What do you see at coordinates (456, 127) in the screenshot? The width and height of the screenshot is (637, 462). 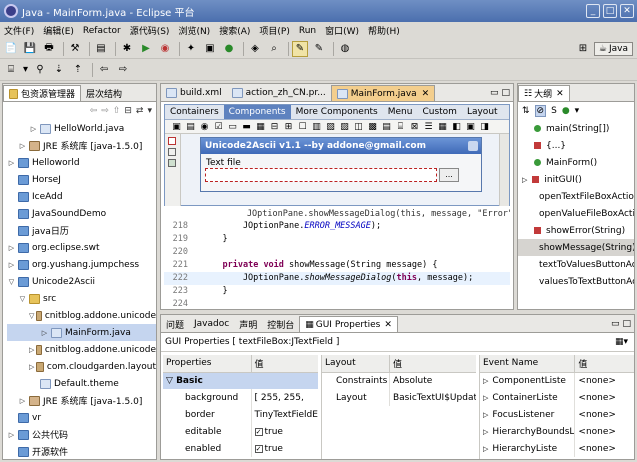 I see `palette-component-icon: ◧` at bounding box center [456, 127].